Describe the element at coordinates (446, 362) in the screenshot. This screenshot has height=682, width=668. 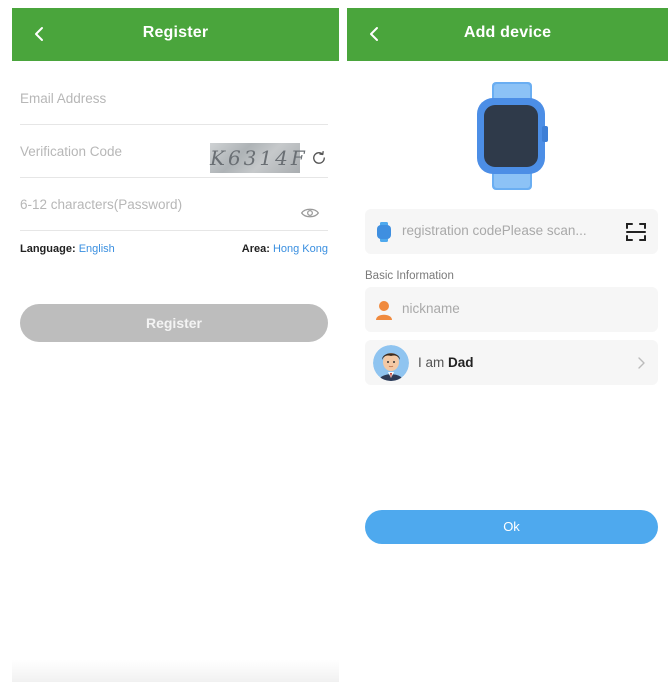
I see `relation-label: I am Dad` at that location.